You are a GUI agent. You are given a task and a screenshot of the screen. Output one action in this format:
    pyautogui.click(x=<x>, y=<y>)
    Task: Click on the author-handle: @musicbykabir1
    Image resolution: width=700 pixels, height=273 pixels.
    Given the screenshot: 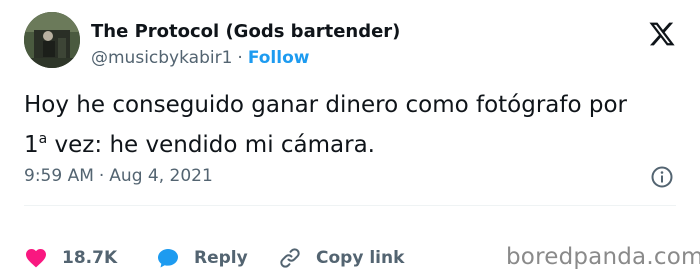 What is the action you would take?
    pyautogui.click(x=161, y=58)
    